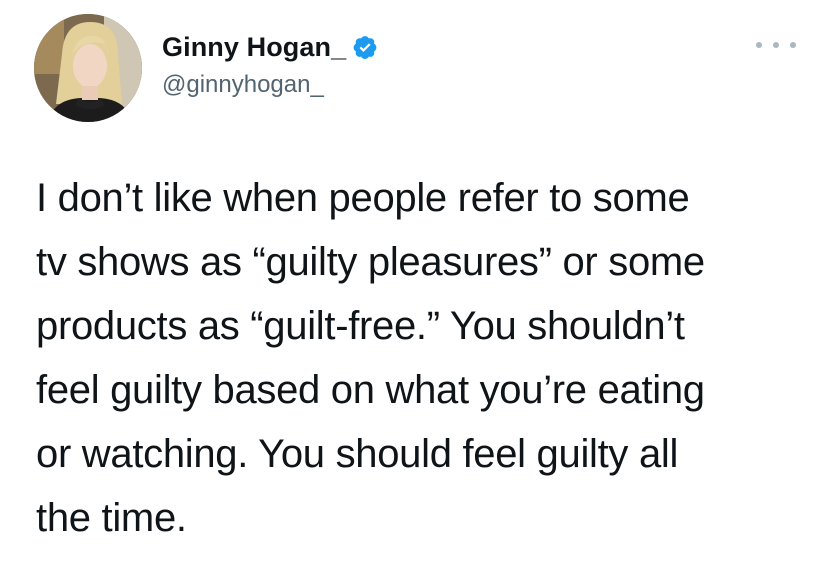 The width and height of the screenshot is (828, 563). I want to click on author-name-row: Ginny Hogan_, so click(270, 47).